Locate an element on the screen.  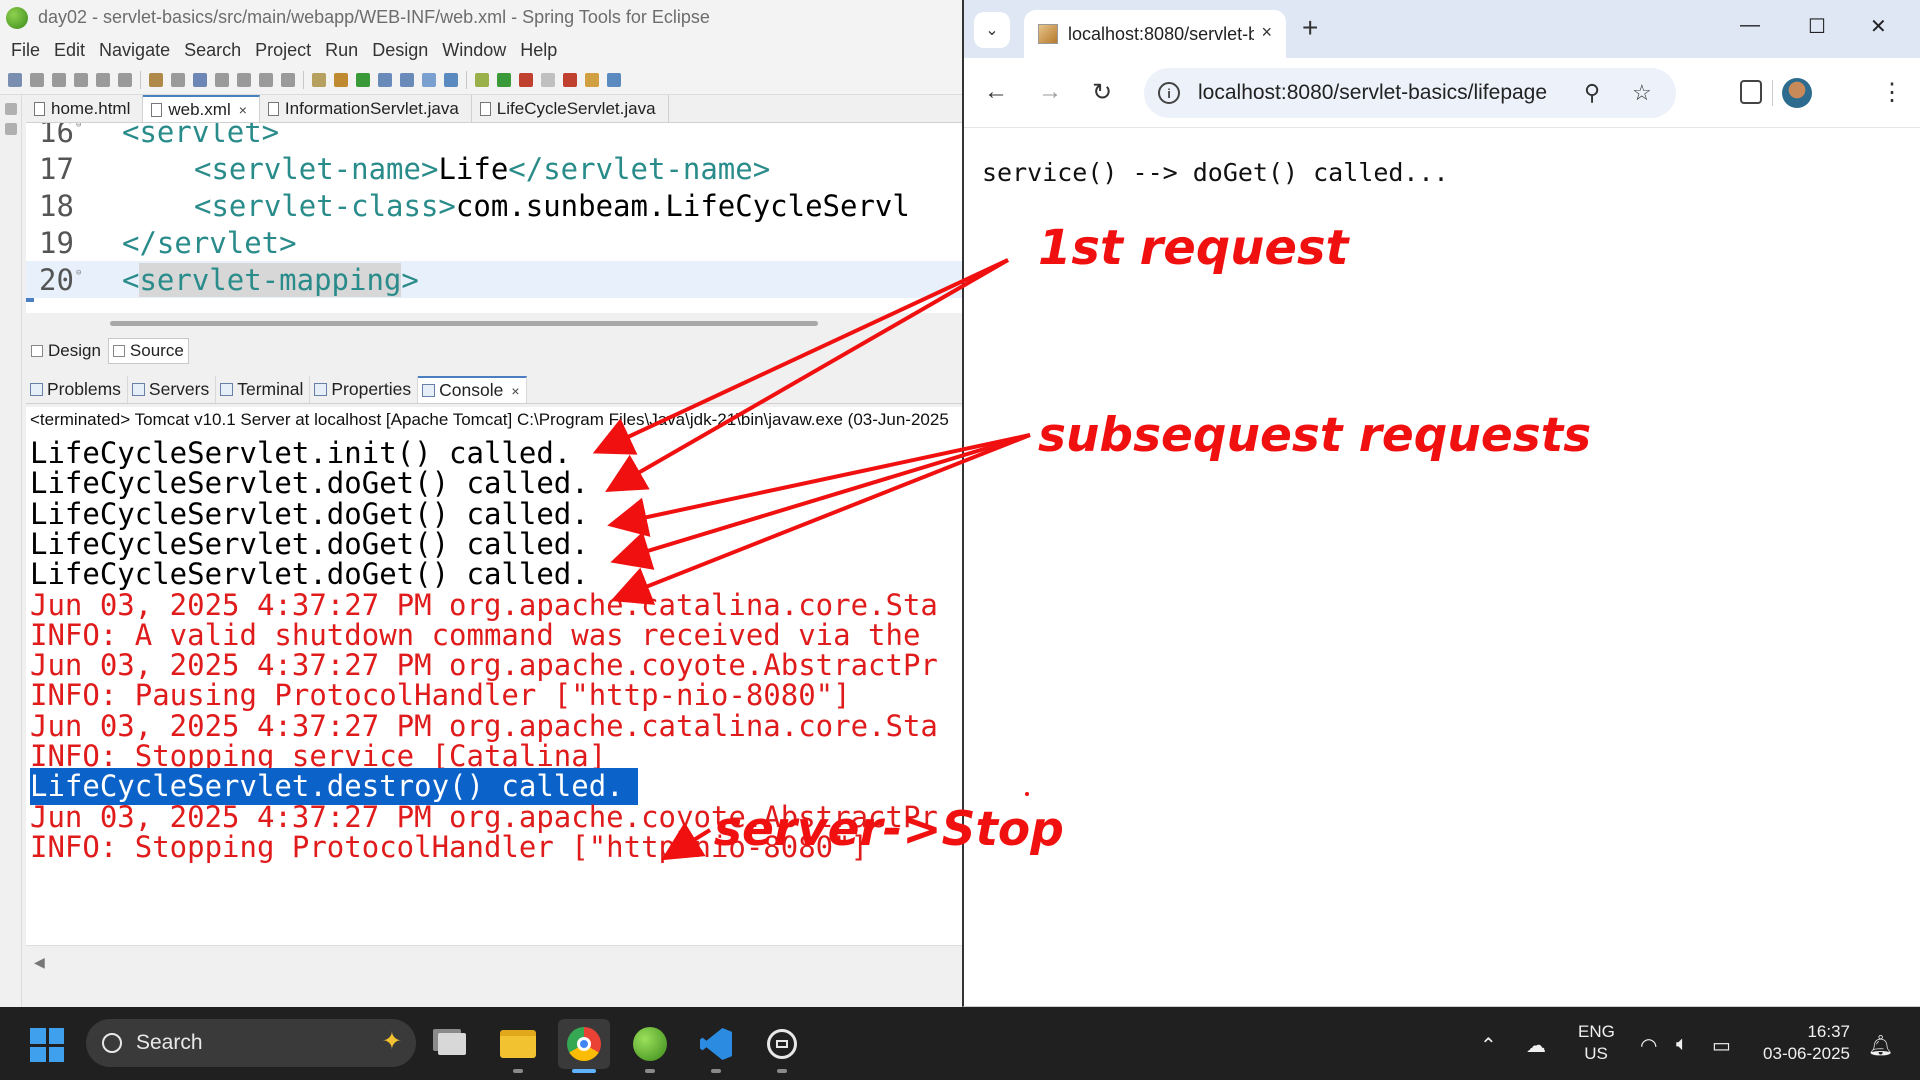
editor-tab: web.xml × is located at coordinates (201, 108).